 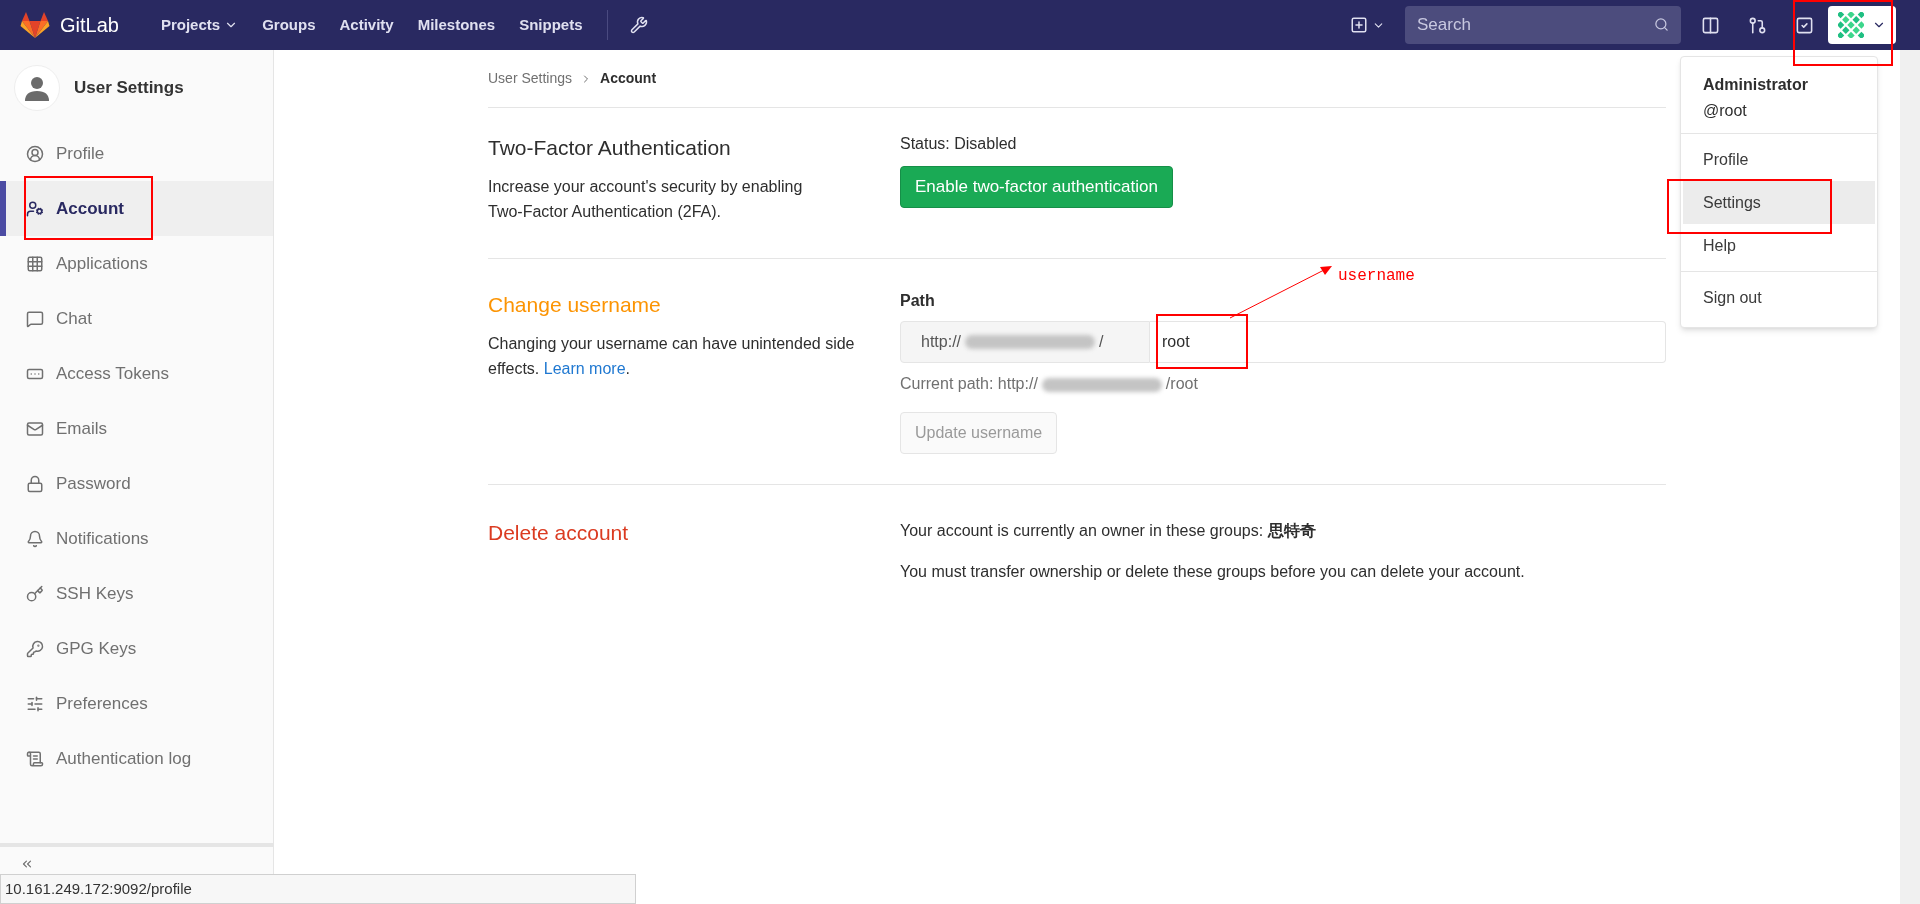 What do you see at coordinates (35, 758) in the screenshot?
I see `list-icon` at bounding box center [35, 758].